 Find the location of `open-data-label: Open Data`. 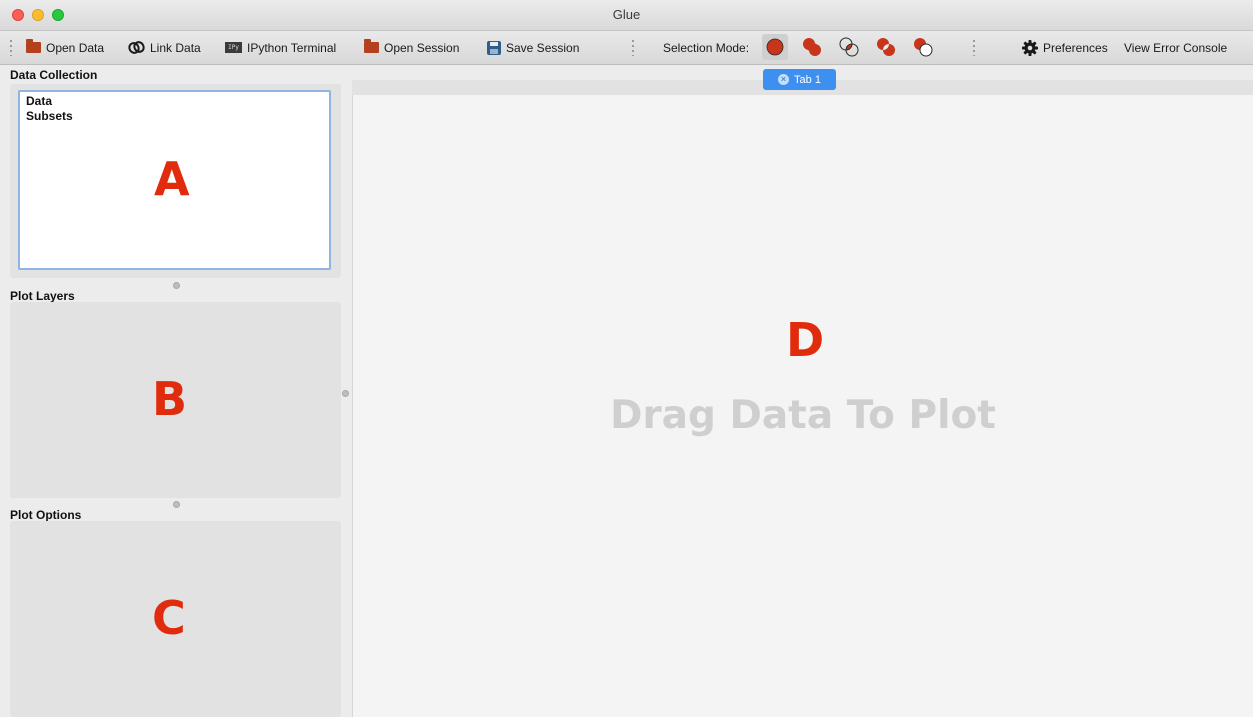

open-data-label: Open Data is located at coordinates (75, 47).